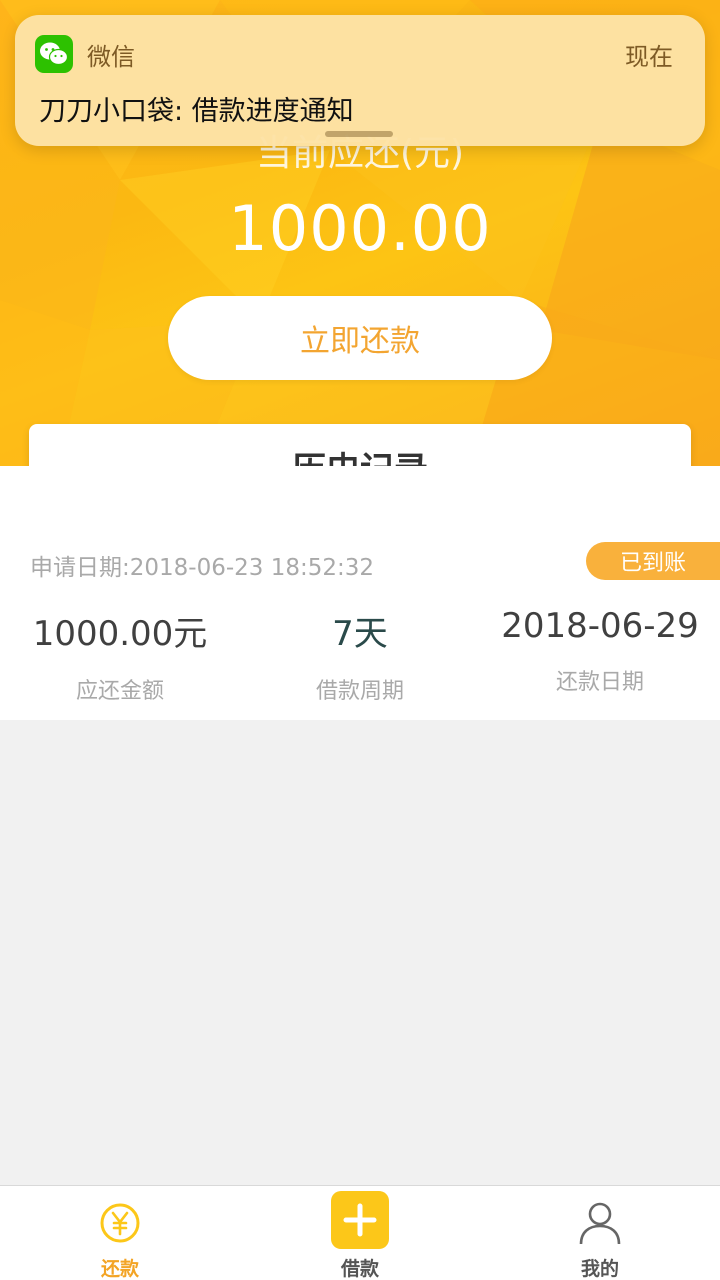 The height and width of the screenshot is (1280, 720). What do you see at coordinates (360, 338) in the screenshot?
I see `repay-now-button: 立即还款` at bounding box center [360, 338].